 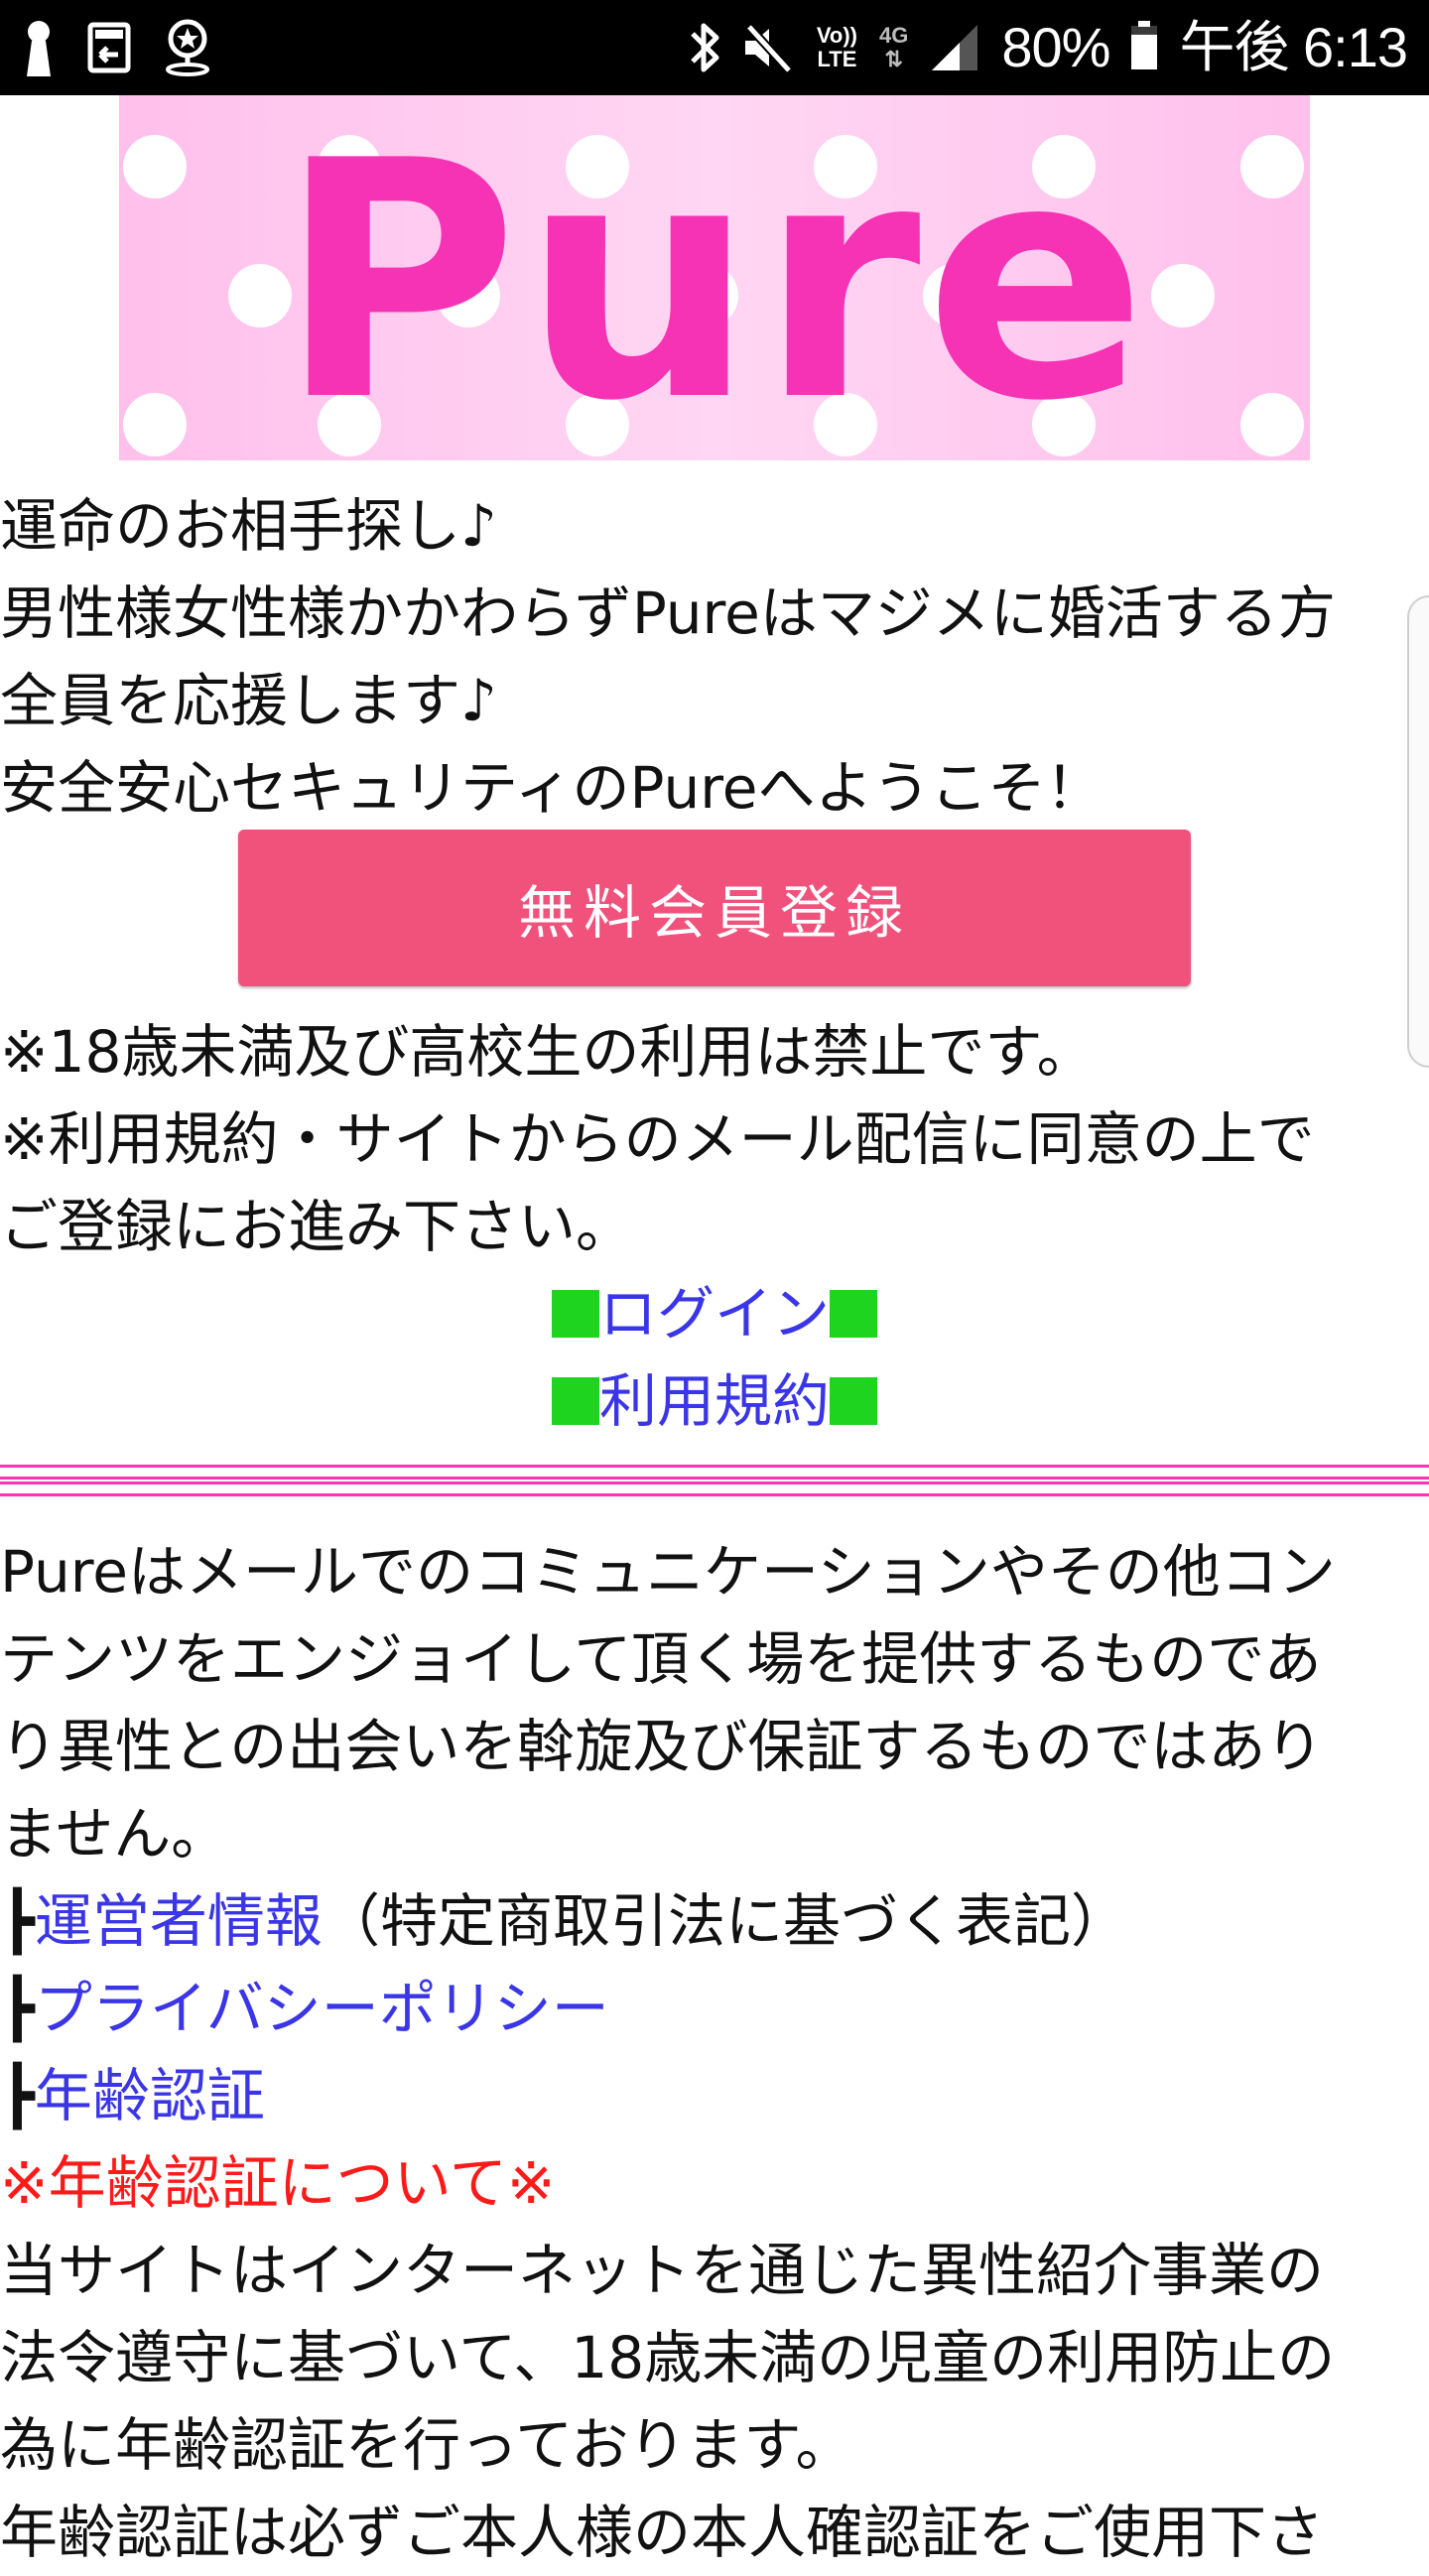 I want to click on login-row: ログイン, so click(x=714, y=1314).